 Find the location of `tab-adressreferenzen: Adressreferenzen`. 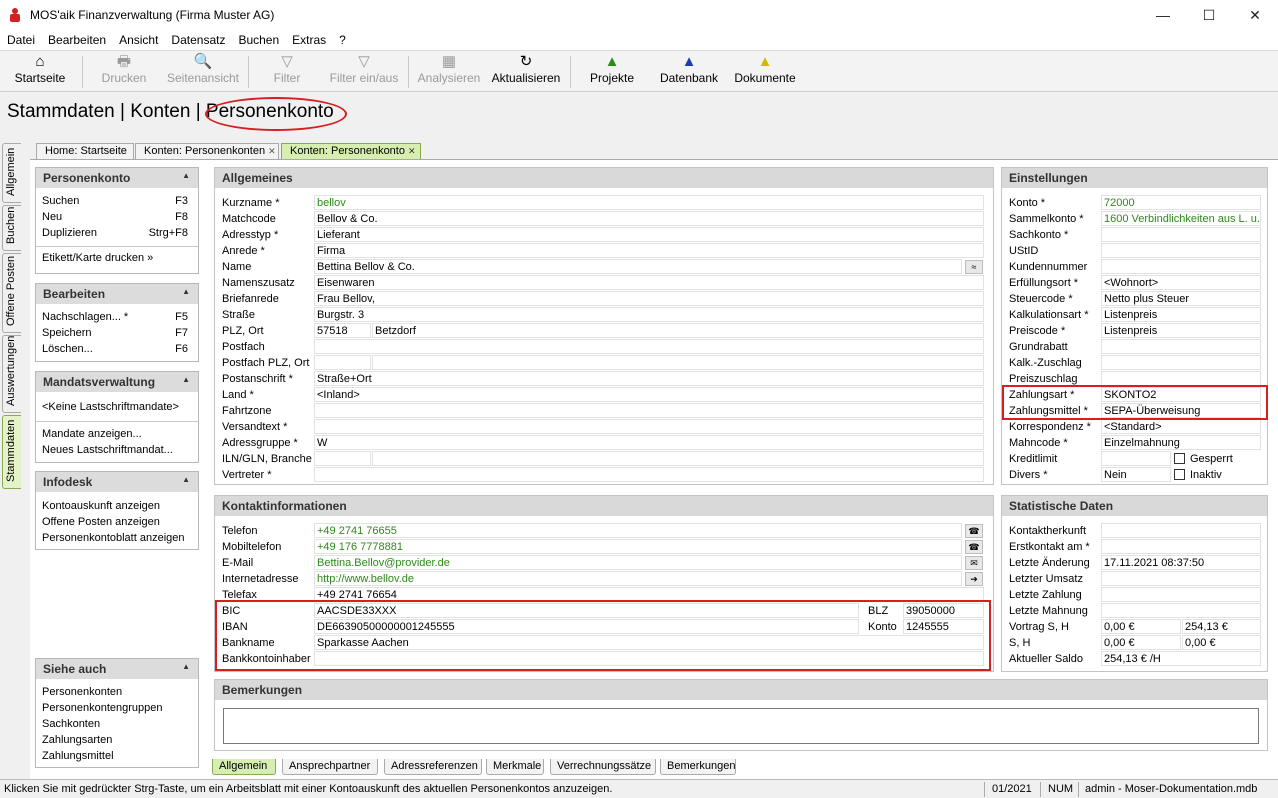

tab-adressreferenzen: Adressreferenzen is located at coordinates (433, 767).